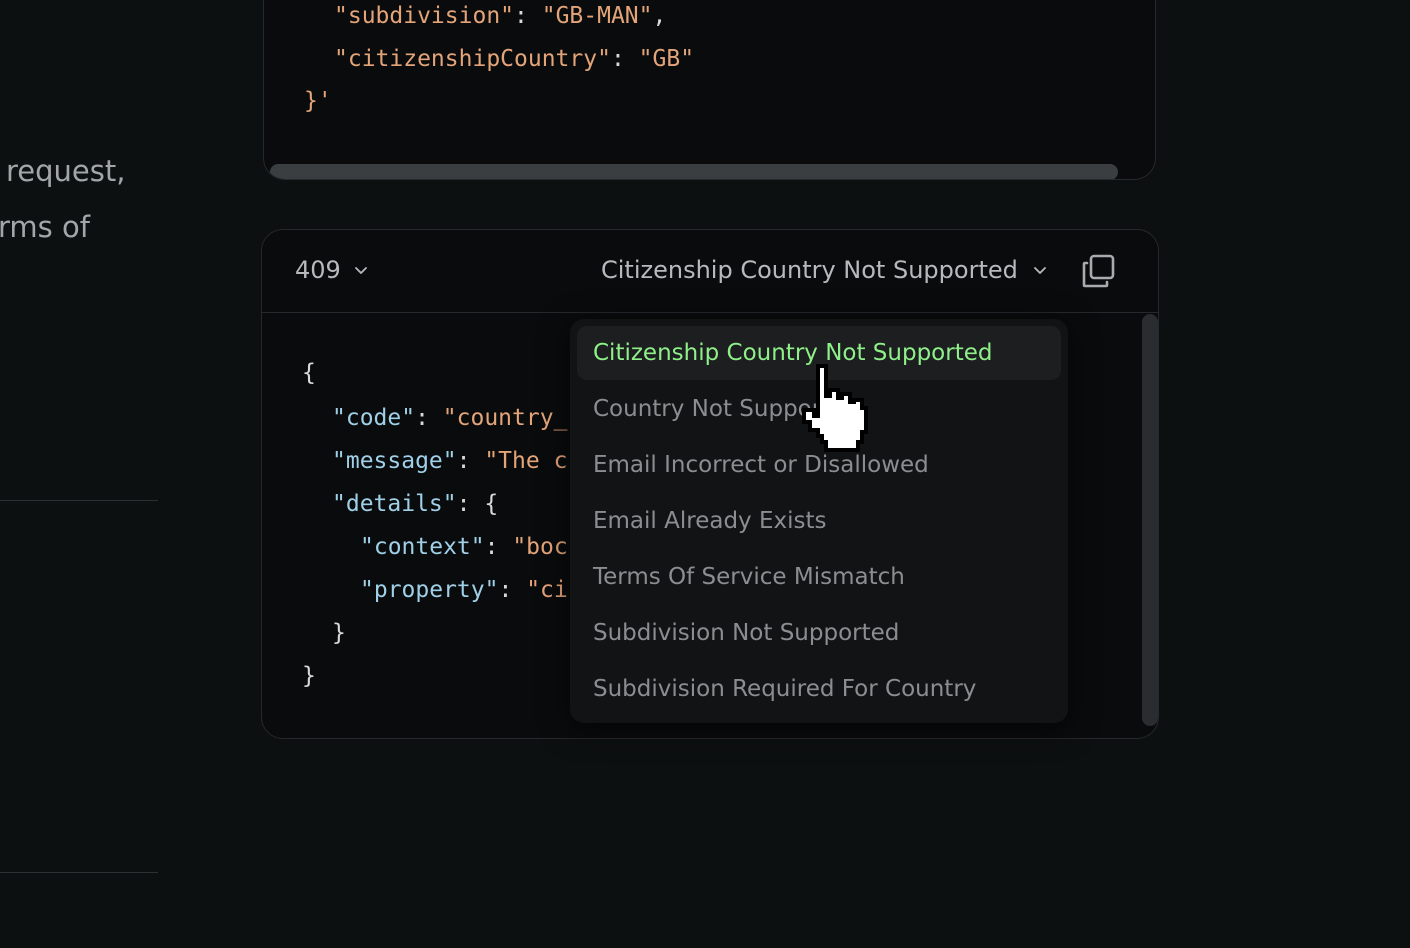  Describe the element at coordinates (424, 16) in the screenshot. I see `code-key: "subdivision"` at that location.